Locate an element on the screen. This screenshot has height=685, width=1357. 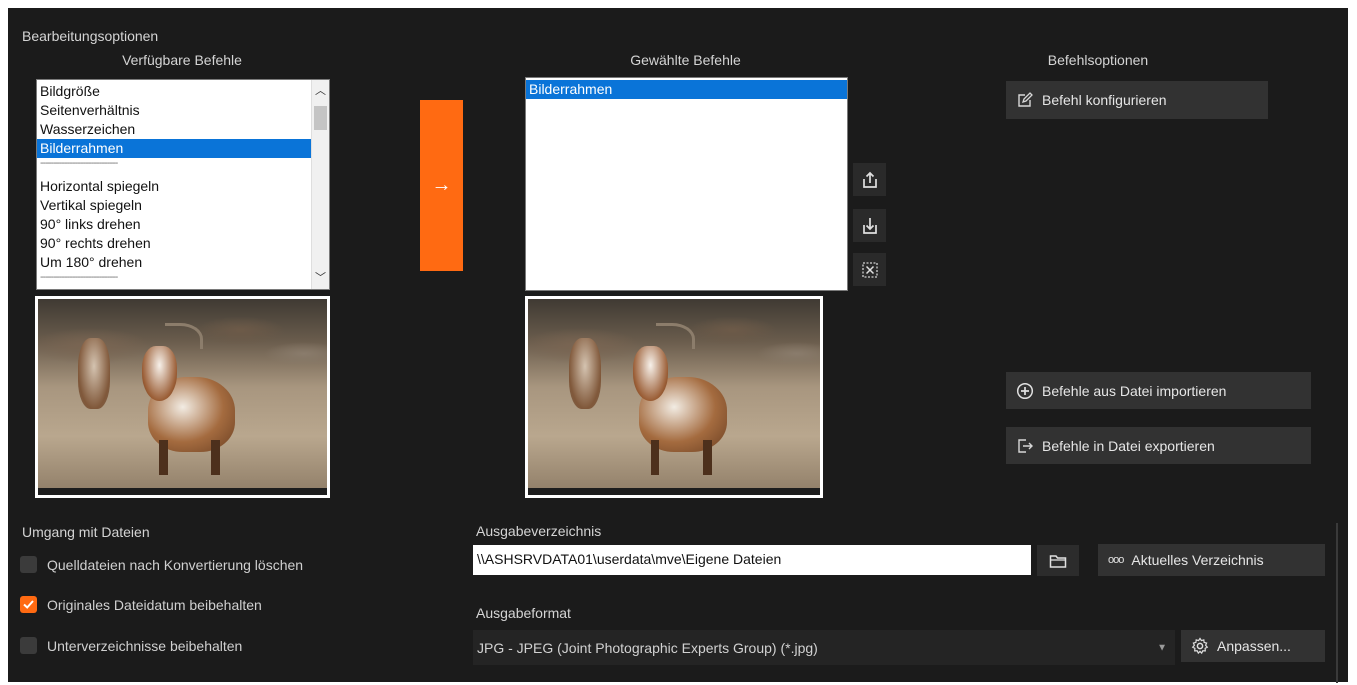
current-directory-label: Aktuelles Verzeichnis is located at coordinates (1197, 560).